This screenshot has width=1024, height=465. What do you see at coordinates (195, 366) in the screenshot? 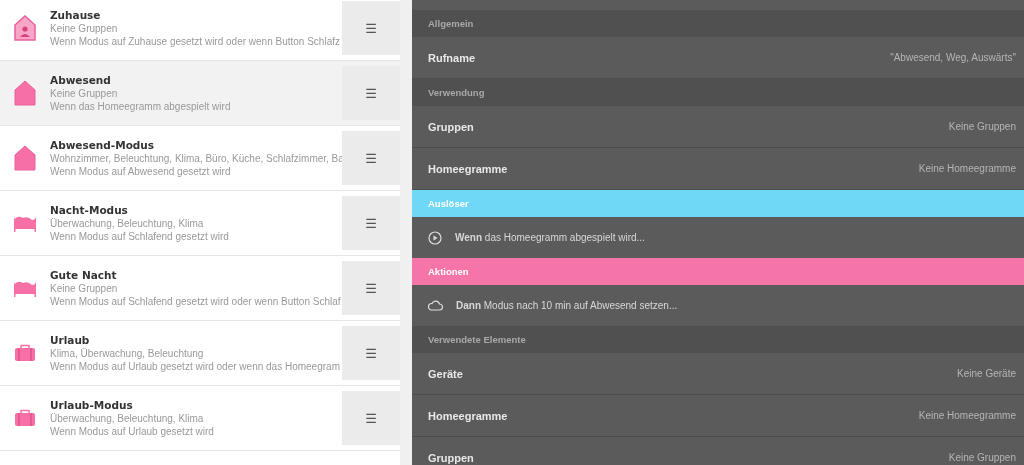
I see `item-trigger: Wenn Modus auf Urlaub gesetzt wird oder wenn das Homeegram` at bounding box center [195, 366].